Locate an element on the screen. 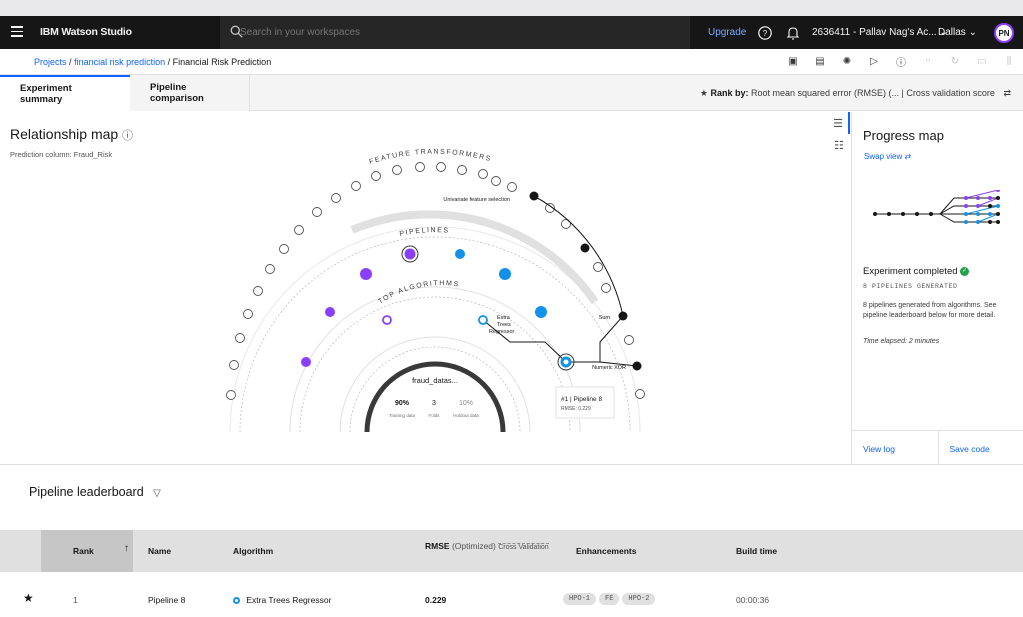  label-regressor: Regressor is located at coordinates (502, 332).